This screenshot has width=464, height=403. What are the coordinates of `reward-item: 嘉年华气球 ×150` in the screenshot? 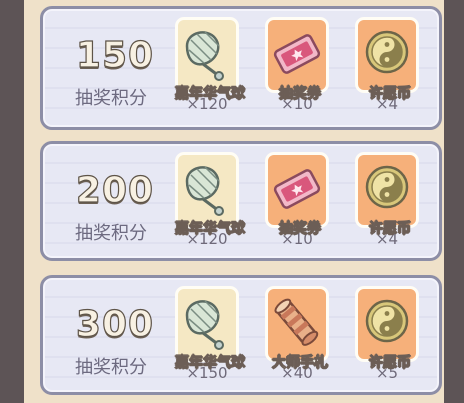 It's located at (210, 334).